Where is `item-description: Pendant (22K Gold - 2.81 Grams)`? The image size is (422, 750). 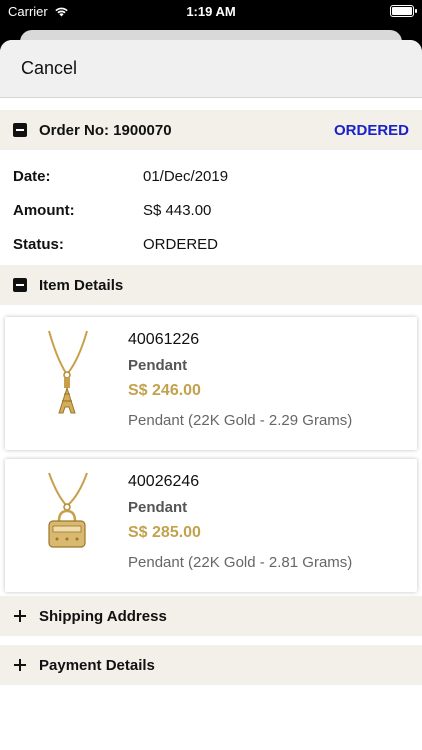 item-description: Pendant (22K Gold - 2.81 Grams) is located at coordinates (240, 562).